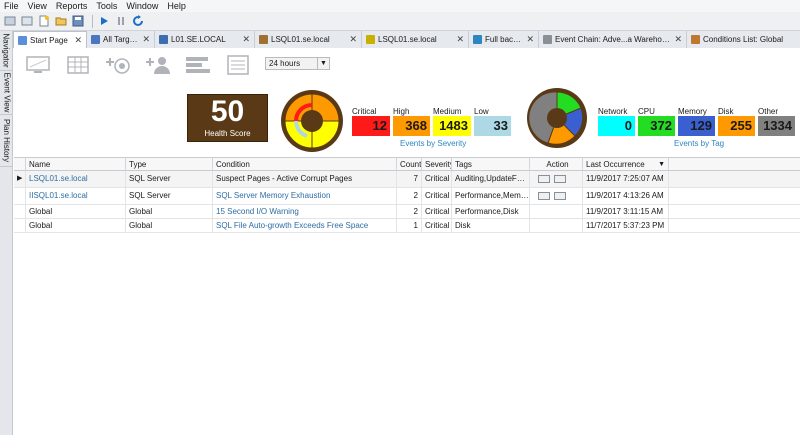  Describe the element at coordinates (415, 39) in the screenshot. I see `tab-lsql01-target: LSQL01.se.local ✕` at that location.